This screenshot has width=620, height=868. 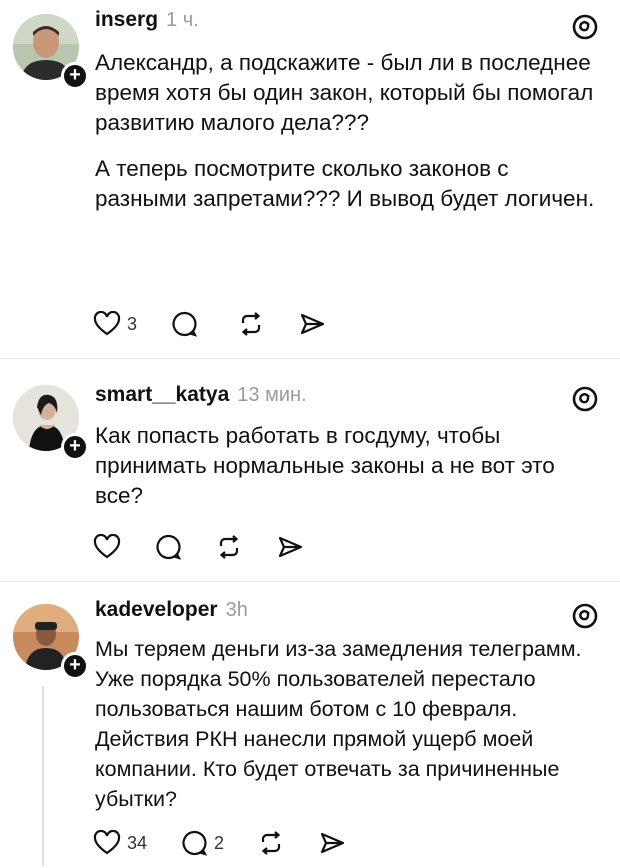 I want to click on post-header: kadeveloper 3h, so click(x=171, y=613).